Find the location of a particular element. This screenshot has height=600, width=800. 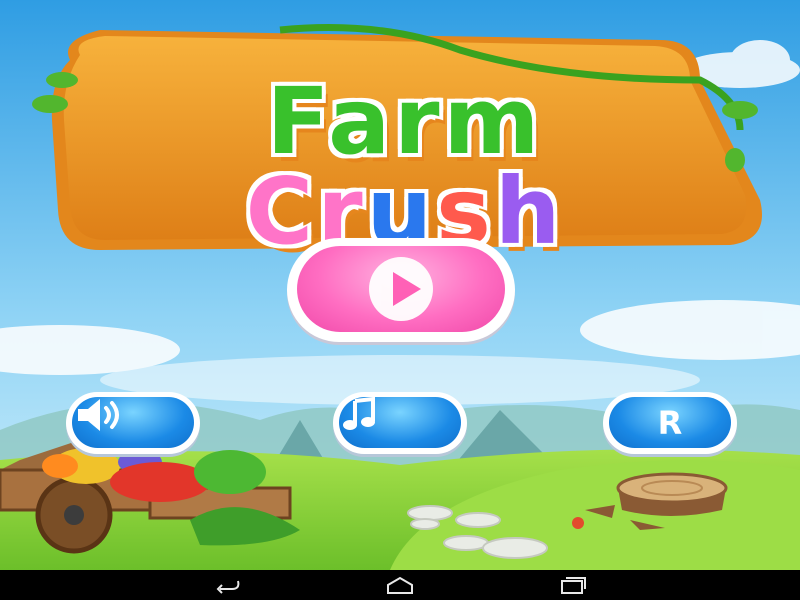

music-note-icon is located at coordinates (359, 413).